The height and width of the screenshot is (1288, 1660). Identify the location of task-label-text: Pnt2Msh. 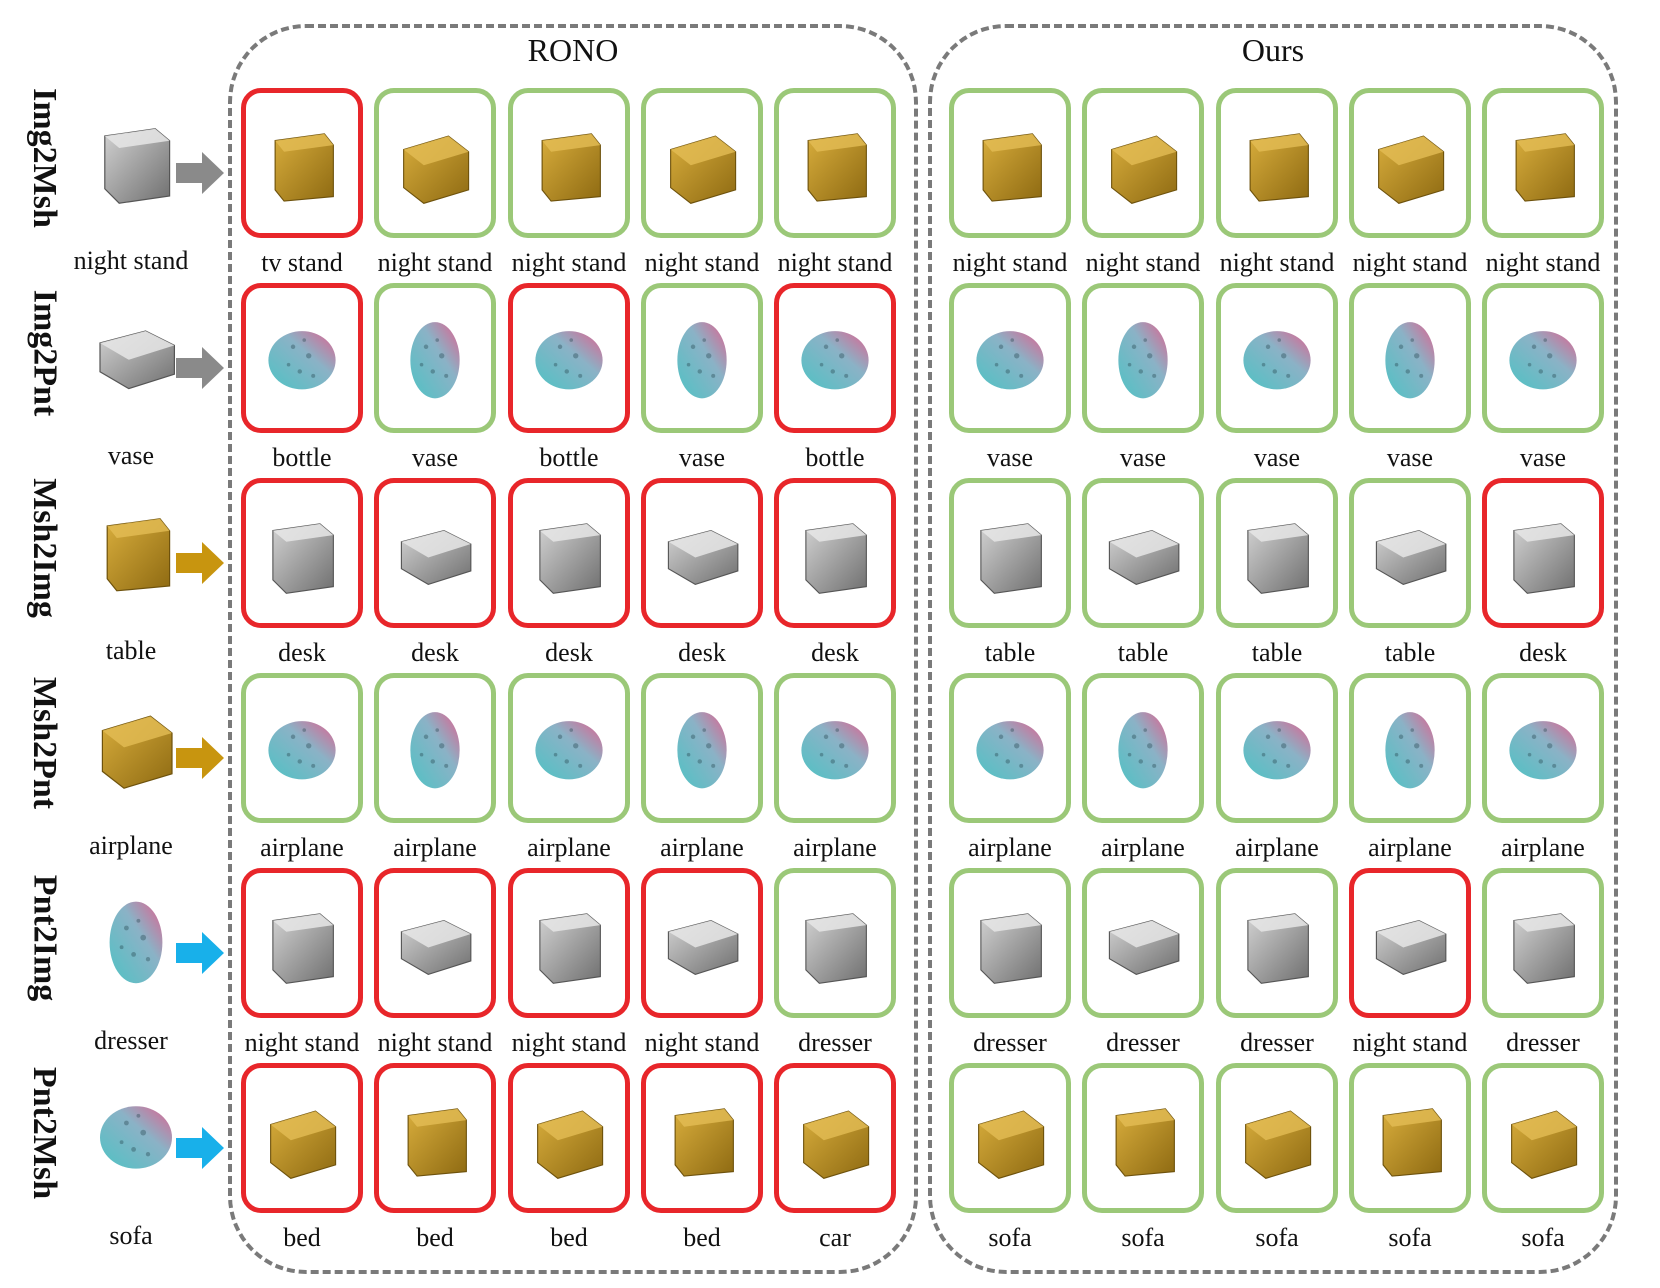
(45, 1133).